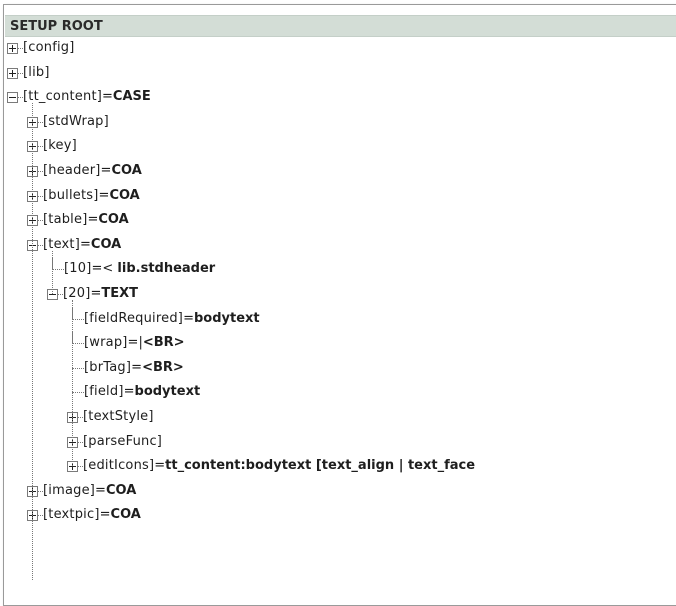 The width and height of the screenshot is (676, 606). I want to click on tree-node-label: [tt_content]=CASE, so click(87, 96).